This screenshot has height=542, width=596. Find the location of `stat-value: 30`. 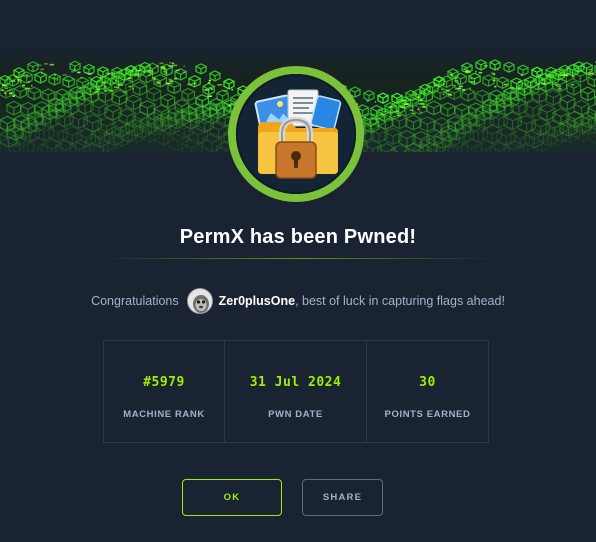

stat-value: 30 is located at coordinates (427, 382).